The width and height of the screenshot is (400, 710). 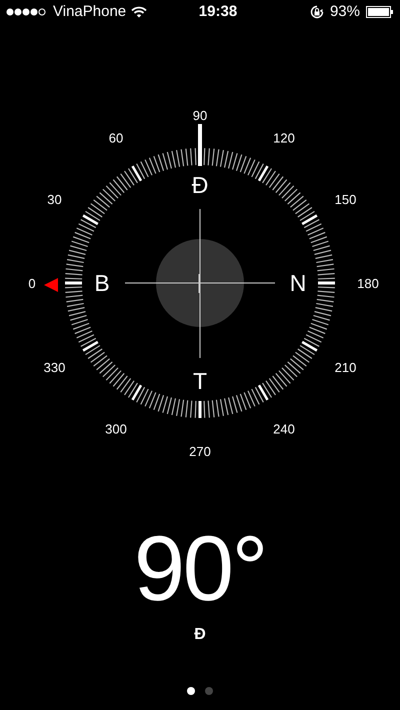 I want to click on battery-percent: 93%, so click(x=345, y=12).